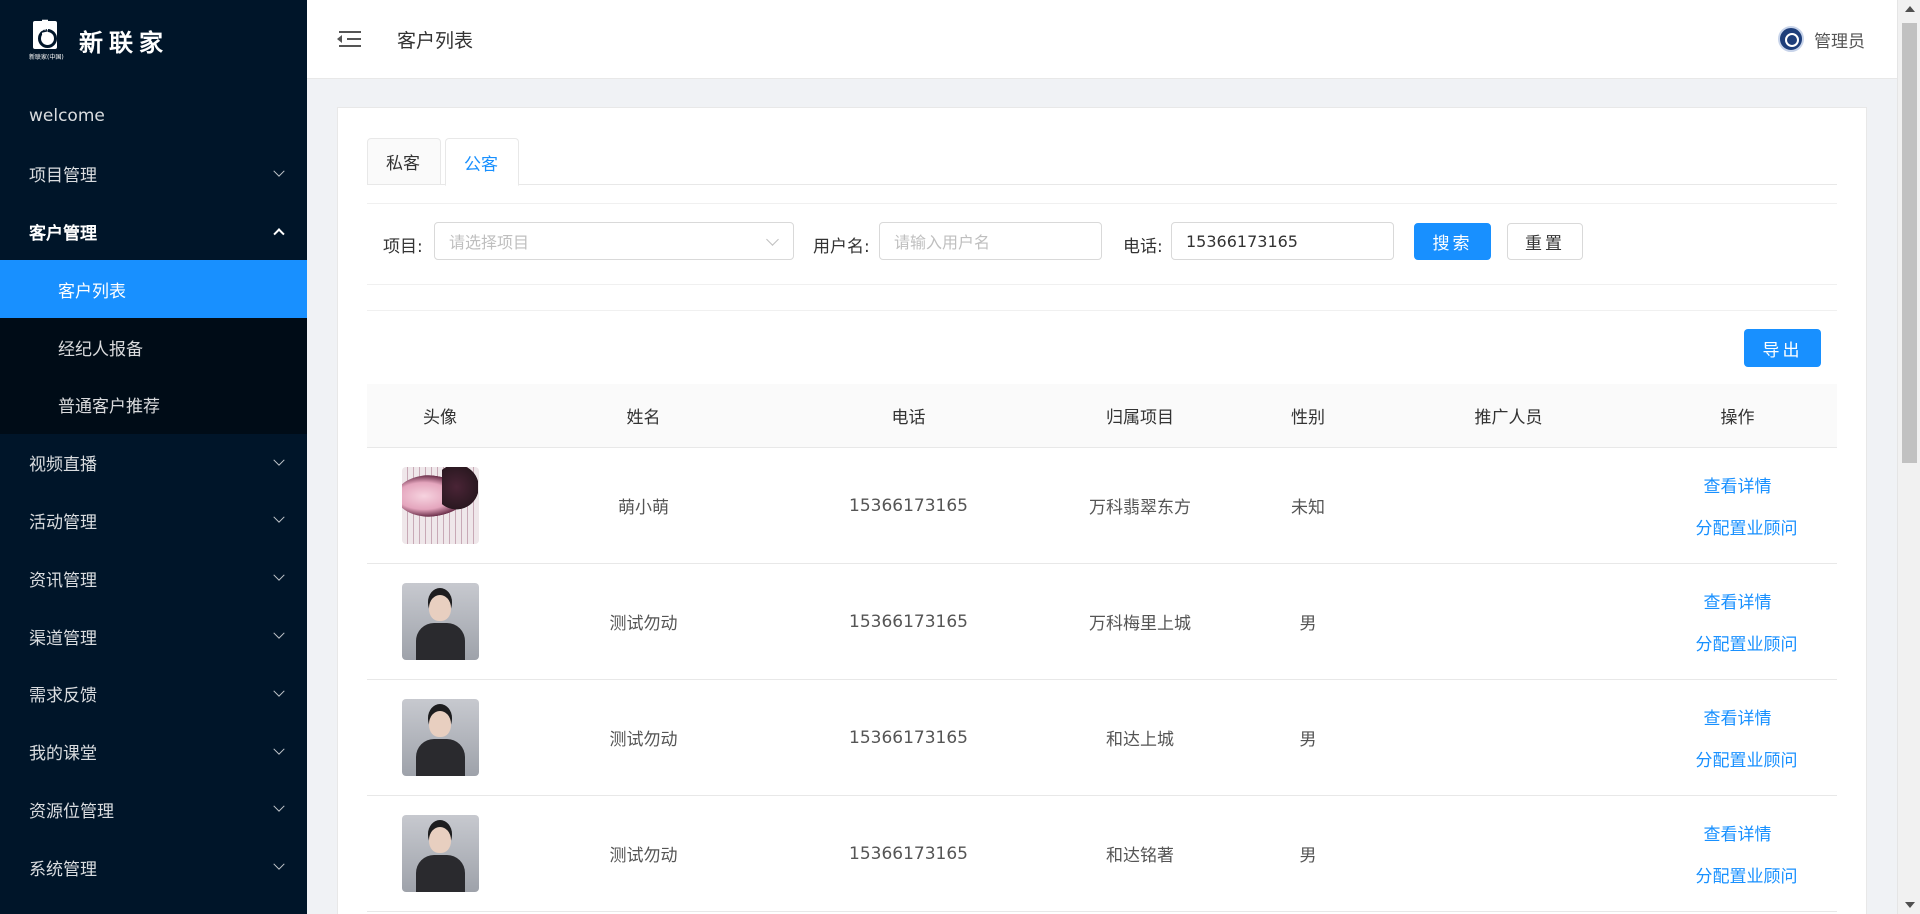 The height and width of the screenshot is (914, 1920). I want to click on scroll-up-icon, so click(1910, 9).